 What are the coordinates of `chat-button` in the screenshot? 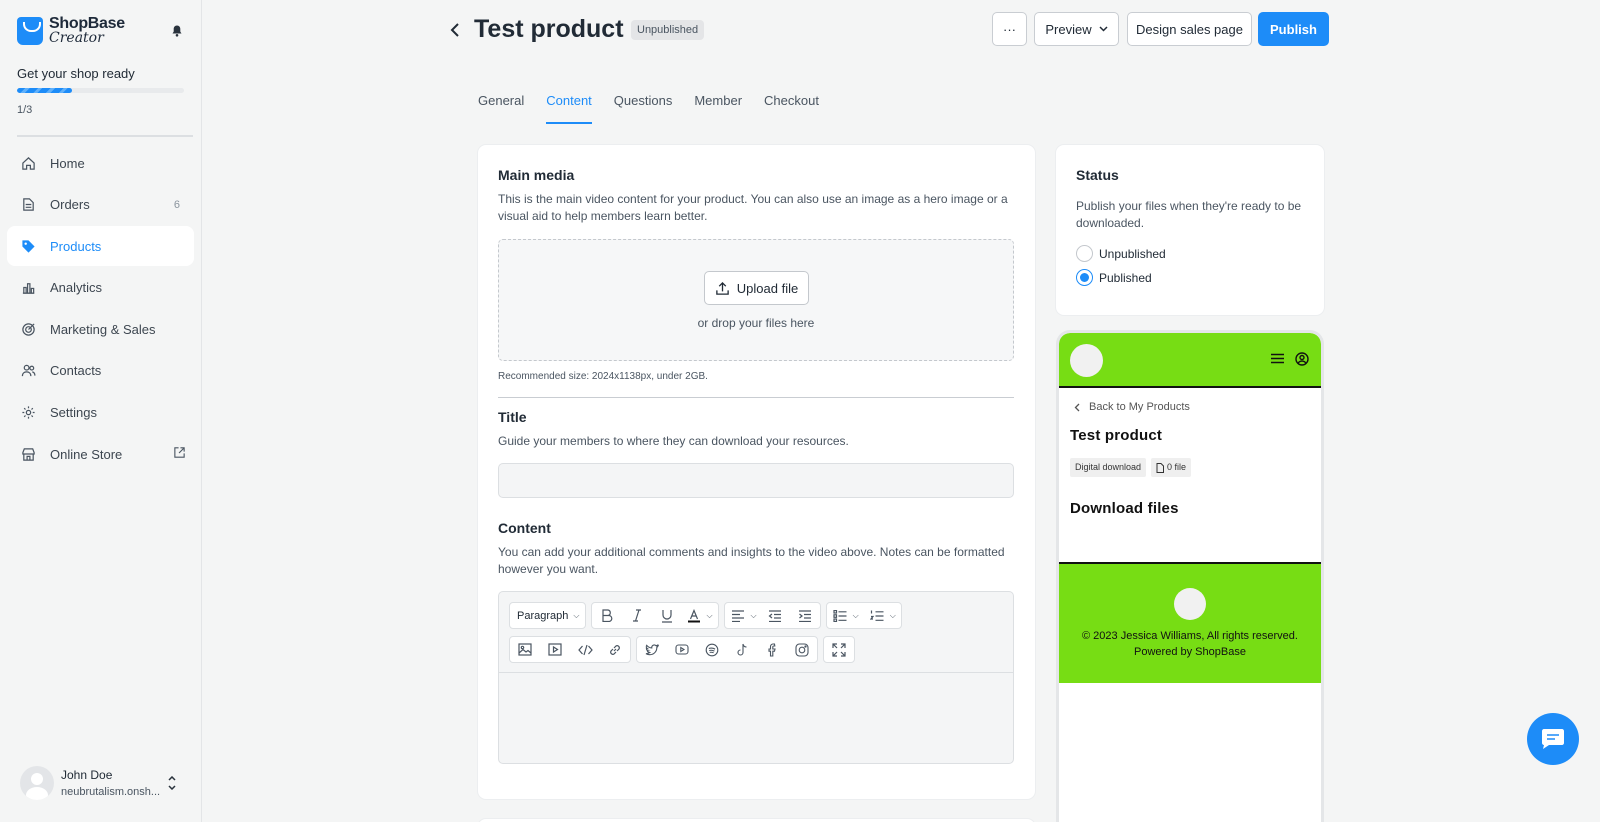 It's located at (1553, 739).